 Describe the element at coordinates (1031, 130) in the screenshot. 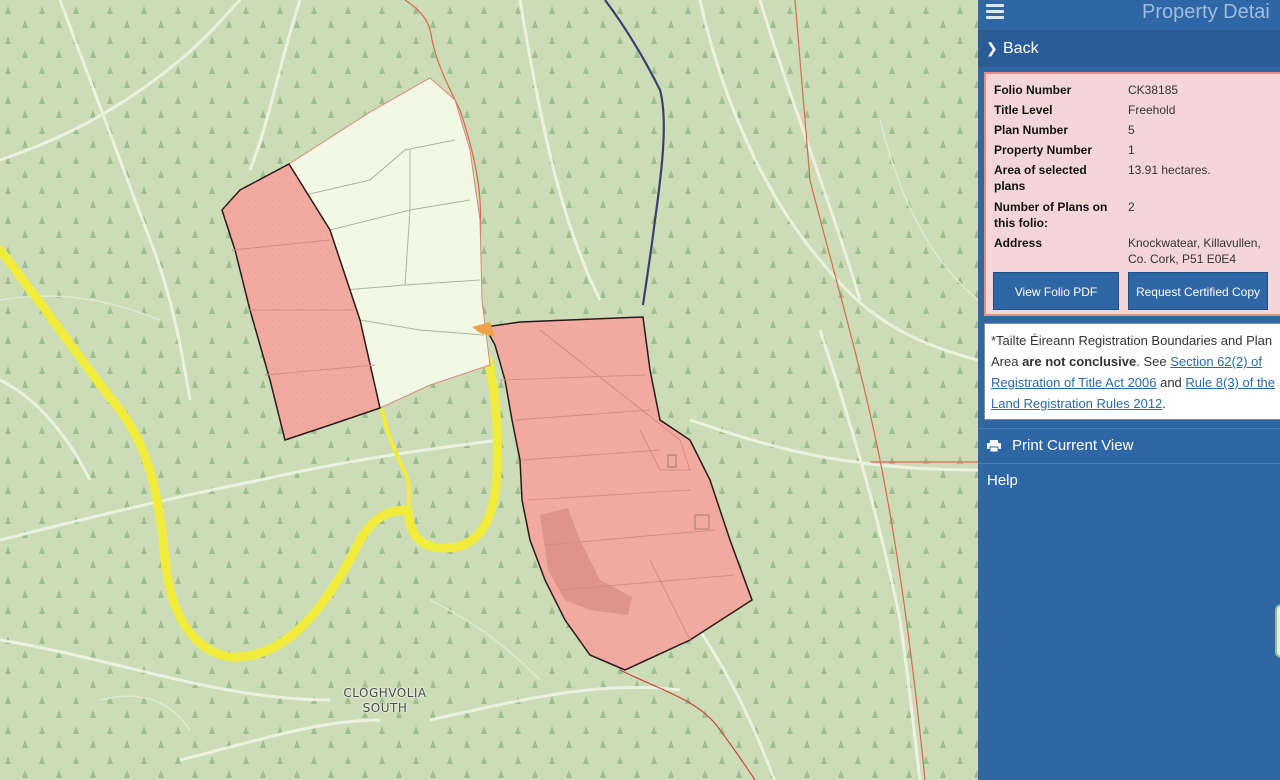

I see `plan-number-label: Plan Number` at that location.